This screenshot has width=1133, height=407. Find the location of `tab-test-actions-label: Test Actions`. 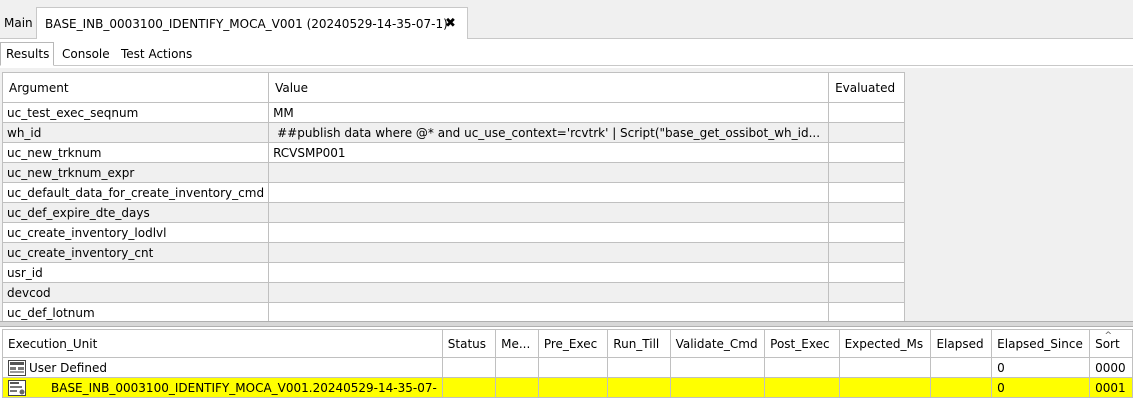

tab-test-actions-label: Test Actions is located at coordinates (157, 54).